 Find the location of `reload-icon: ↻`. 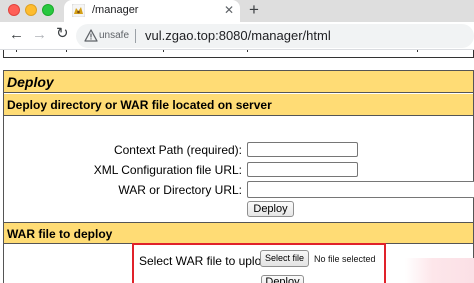

reload-icon: ↻ is located at coordinates (62, 34).